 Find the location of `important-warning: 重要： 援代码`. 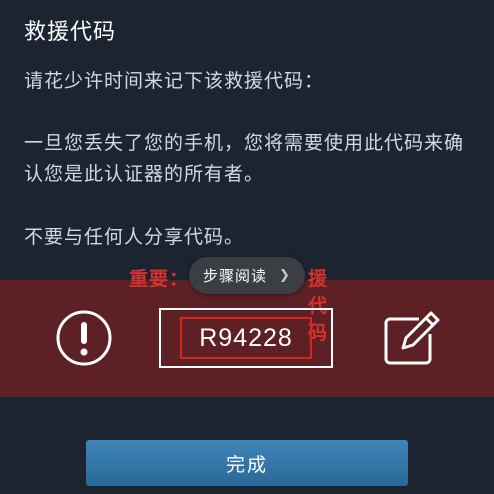

important-warning: 重要： 援代码 is located at coordinates (228, 304).